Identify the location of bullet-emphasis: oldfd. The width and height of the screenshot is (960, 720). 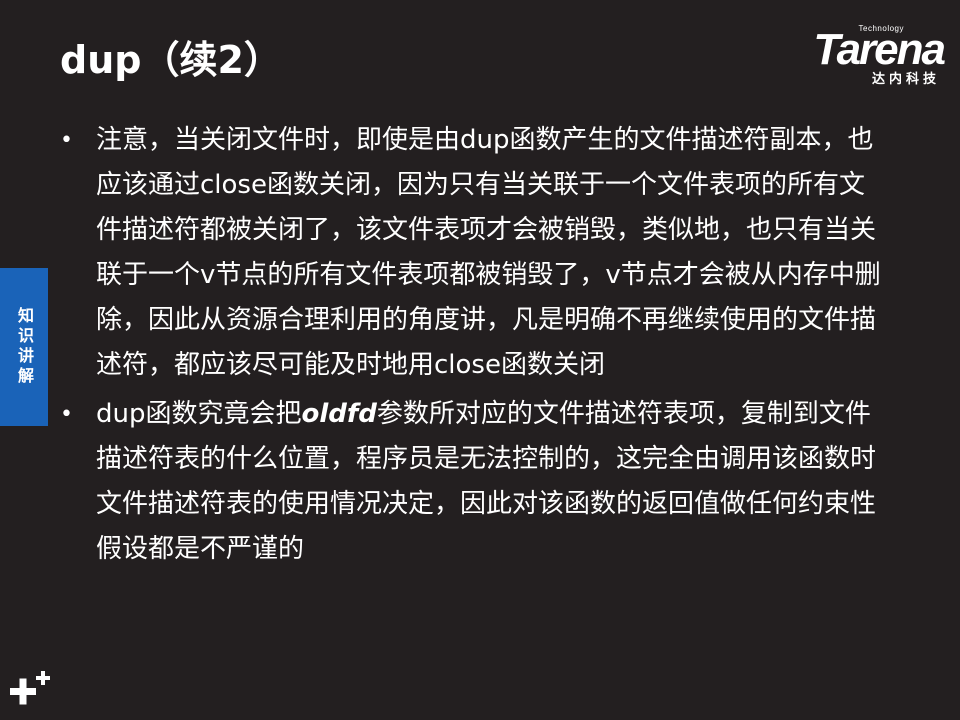
(339, 414).